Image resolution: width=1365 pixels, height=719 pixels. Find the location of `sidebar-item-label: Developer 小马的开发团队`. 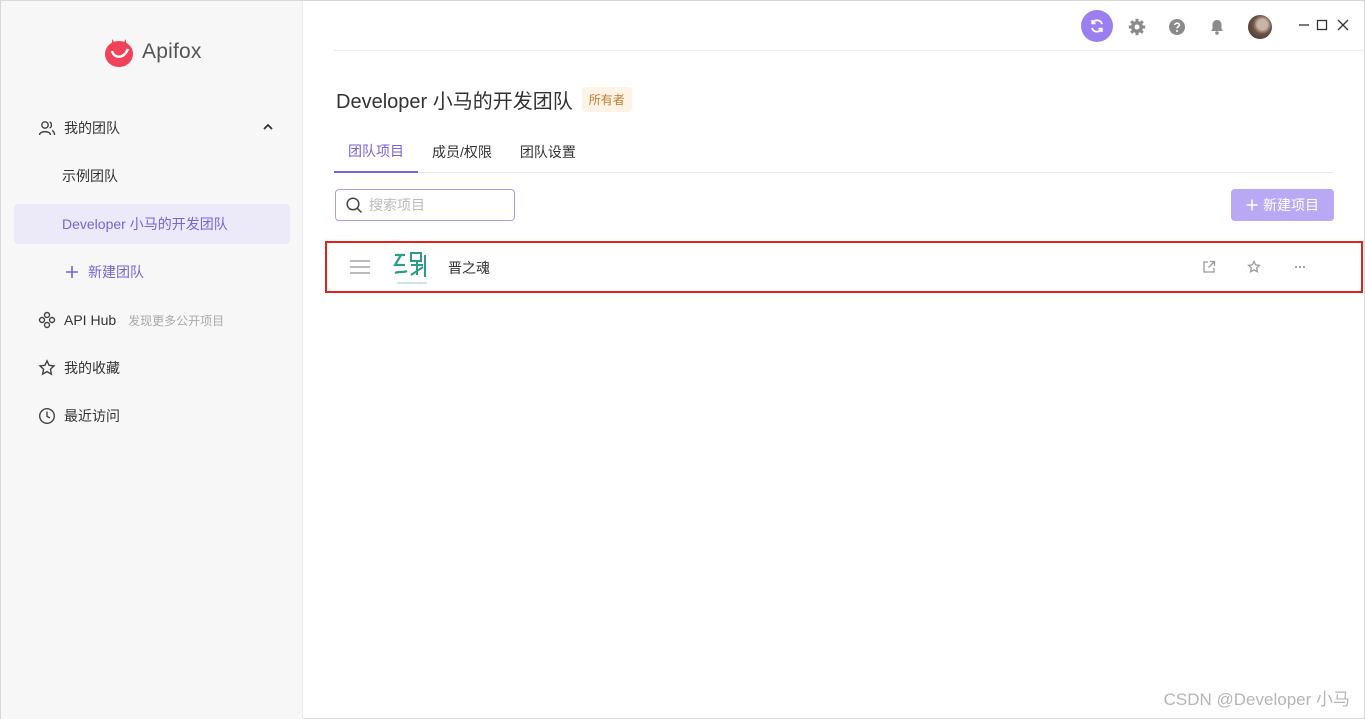

sidebar-item-label: Developer 小马的开发团队 is located at coordinates (145, 224).